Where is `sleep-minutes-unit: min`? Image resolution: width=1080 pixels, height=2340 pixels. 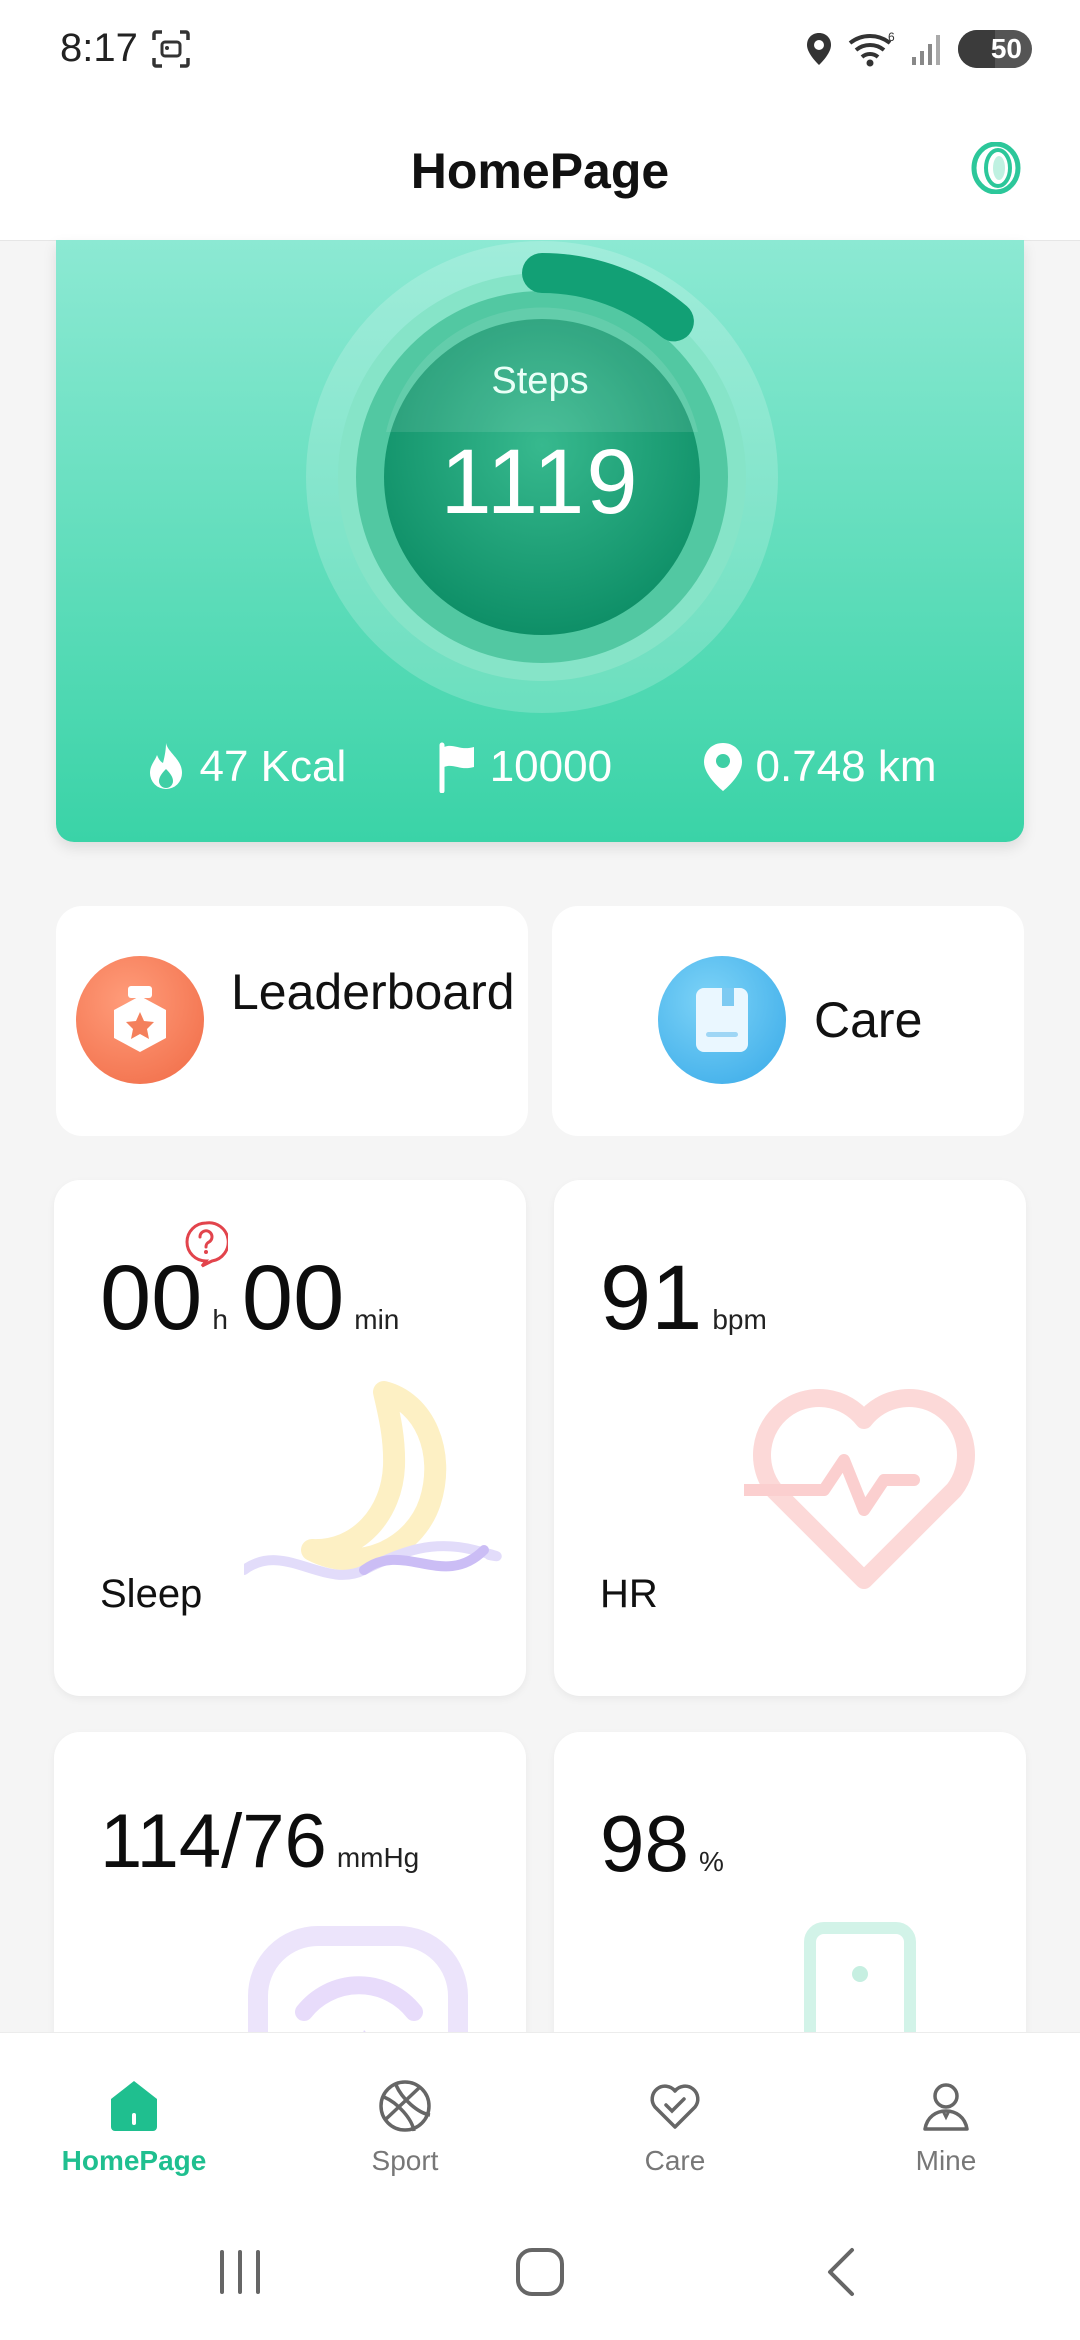 sleep-minutes-unit: min is located at coordinates (377, 1319).